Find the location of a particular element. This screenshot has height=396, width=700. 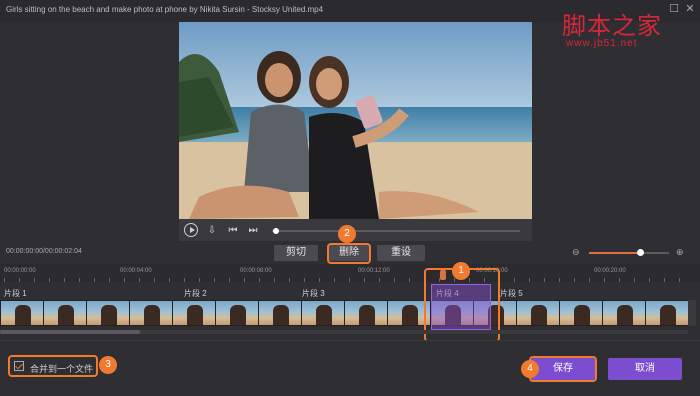

timeline-thumbnail-strip is located at coordinates (344, 313).